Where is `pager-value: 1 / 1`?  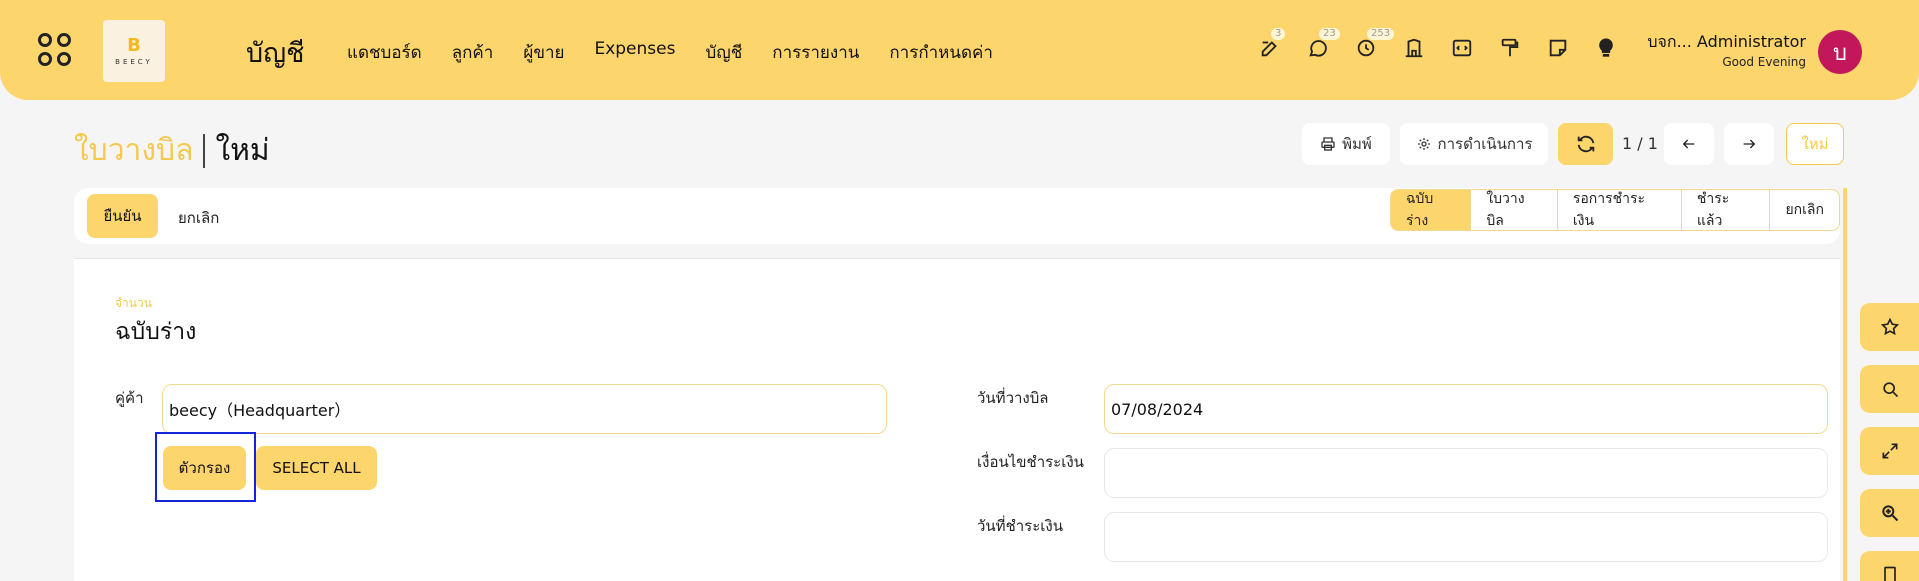 pager-value: 1 / 1 is located at coordinates (1640, 143).